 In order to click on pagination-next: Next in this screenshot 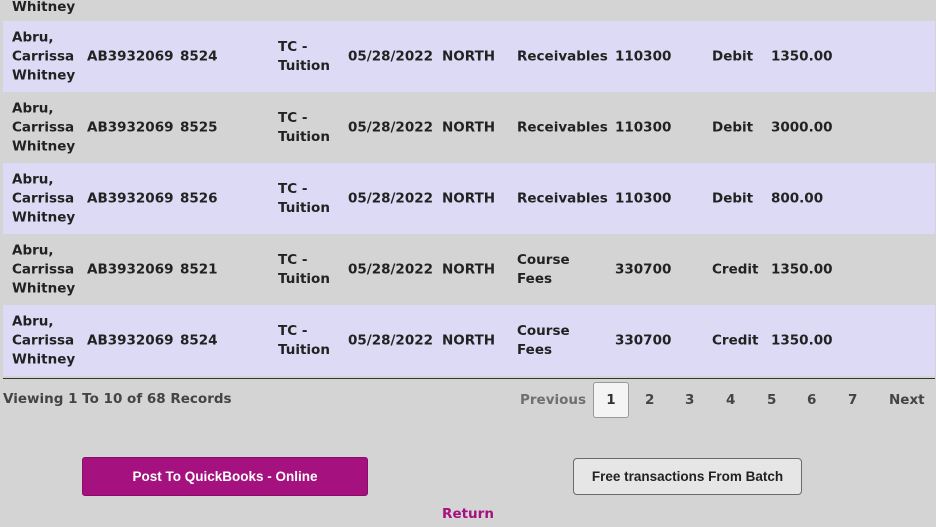, I will do `click(907, 400)`.